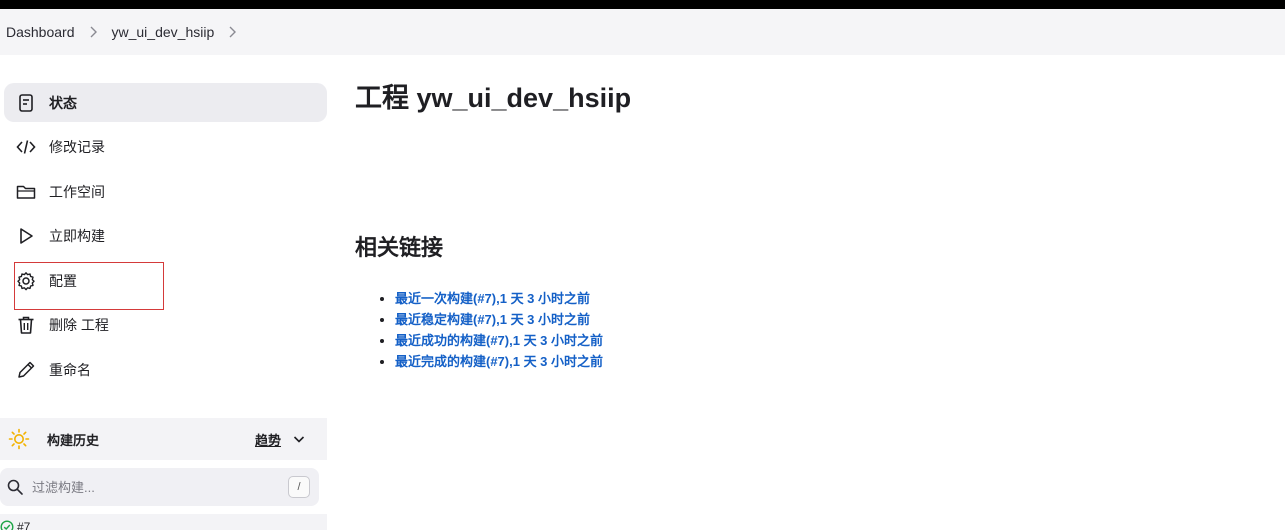 This screenshot has height=530, width=1285. Describe the element at coordinates (165, 147) in the screenshot. I see `sidebar-item-changes: 修改记录` at that location.